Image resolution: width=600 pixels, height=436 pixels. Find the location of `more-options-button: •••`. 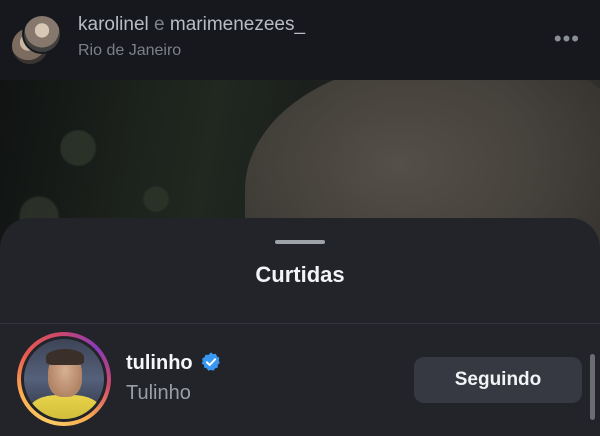

more-options-button: ••• is located at coordinates (567, 39).